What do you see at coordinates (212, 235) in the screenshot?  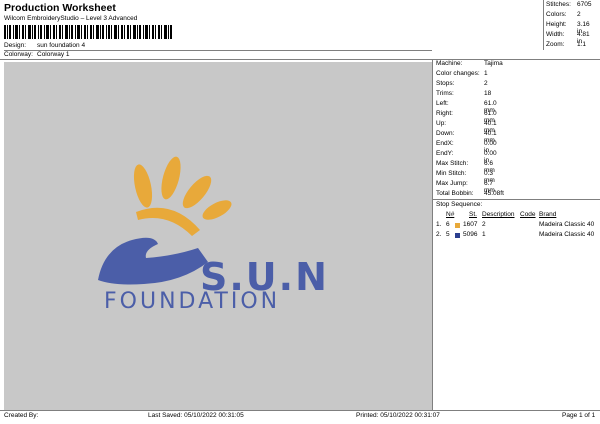 I see `sun-foundation-logo: S.U.N FOUNDATION` at bounding box center [212, 235].